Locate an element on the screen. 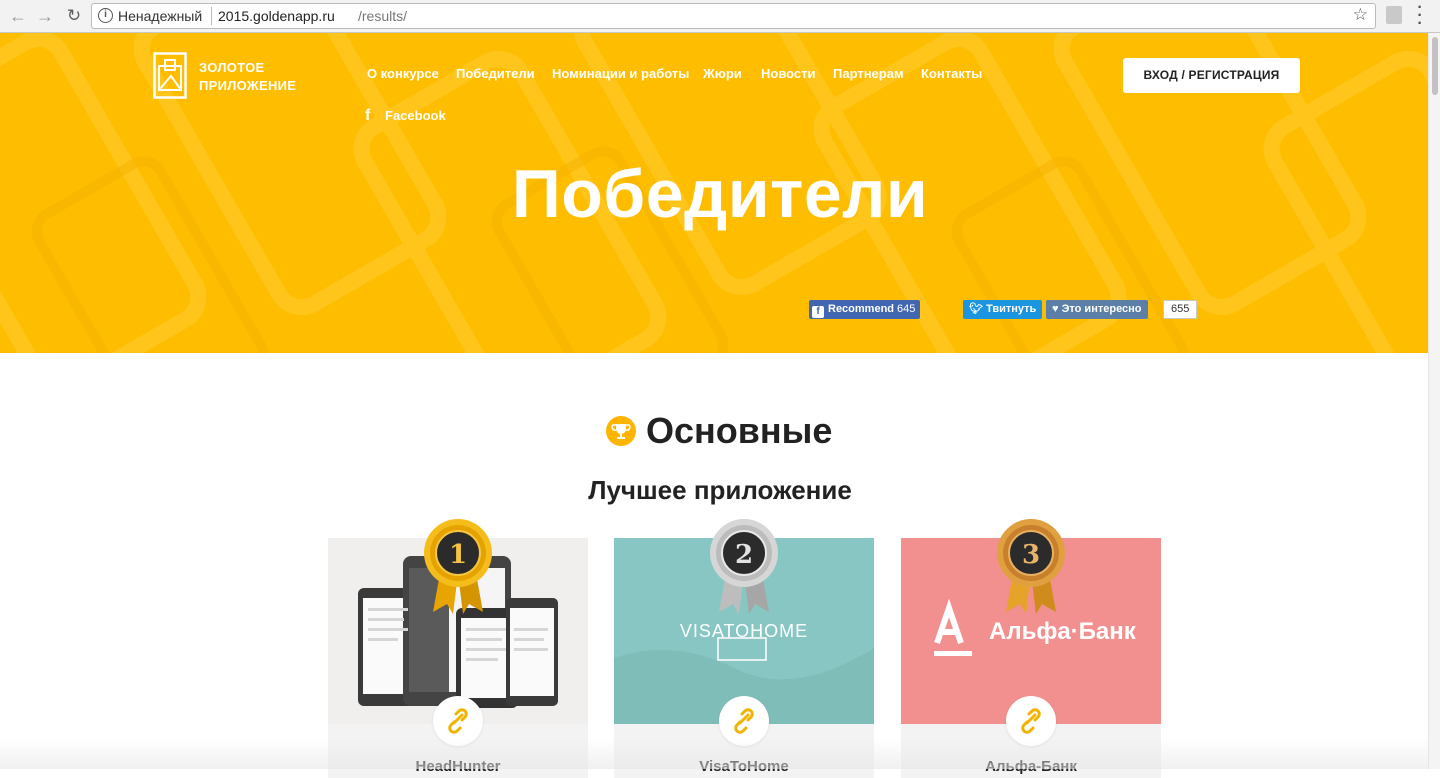 The image size is (1440, 778). medal-number: 2 is located at coordinates (744, 555).